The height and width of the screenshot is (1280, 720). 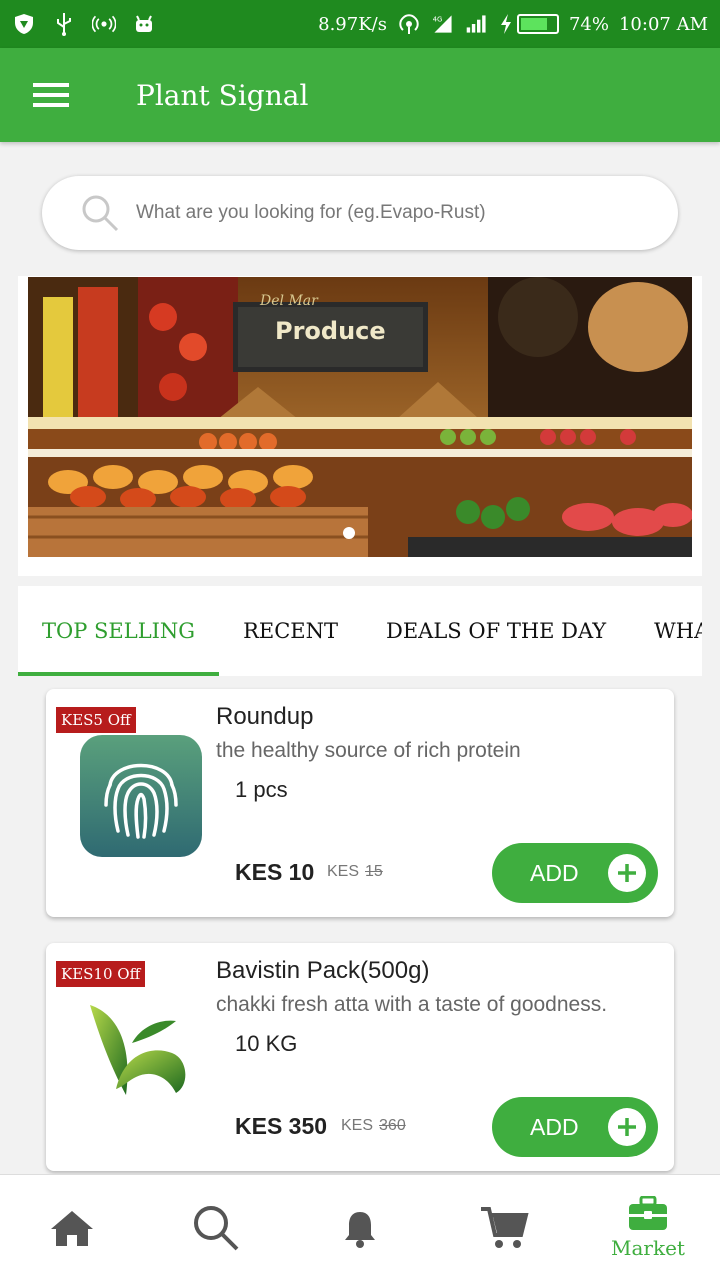 I want to click on tab-top-selling: TOP SELLING, so click(x=119, y=631).